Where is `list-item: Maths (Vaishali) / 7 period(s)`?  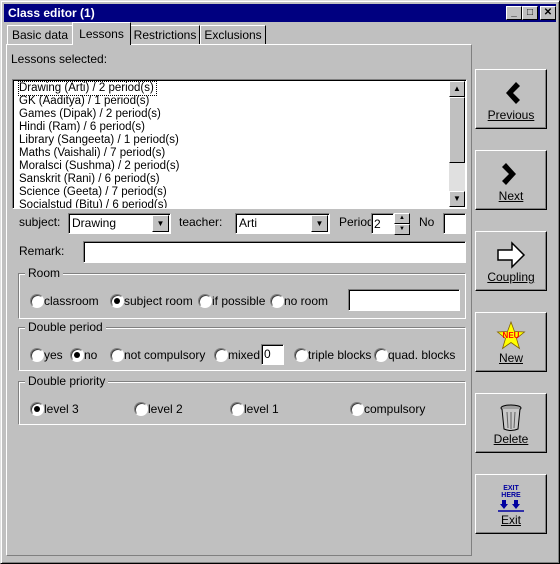 list-item: Maths (Vaishali) / 7 period(s) is located at coordinates (92, 153).